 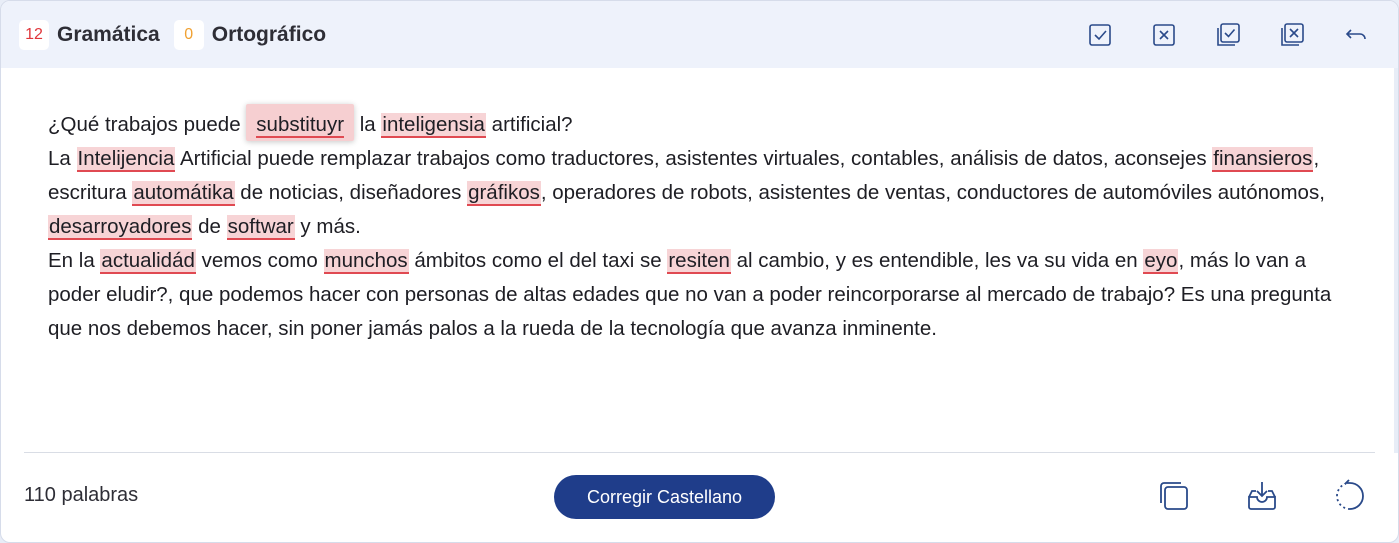 I want to click on results-header: 12 Gramática 0 Ortográfico, so click(x=699, y=34).